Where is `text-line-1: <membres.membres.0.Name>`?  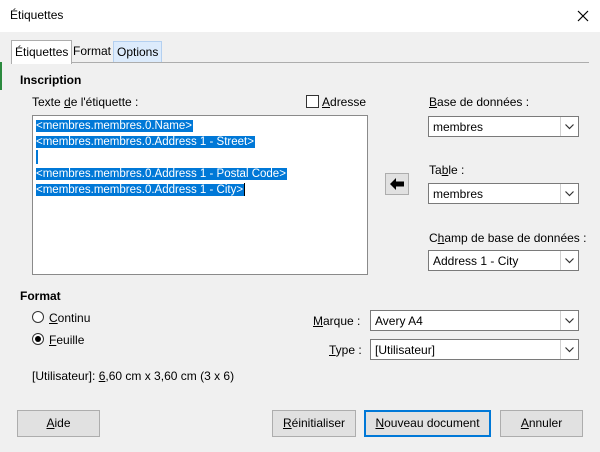 text-line-1: <membres.membres.0.Name> is located at coordinates (114, 126).